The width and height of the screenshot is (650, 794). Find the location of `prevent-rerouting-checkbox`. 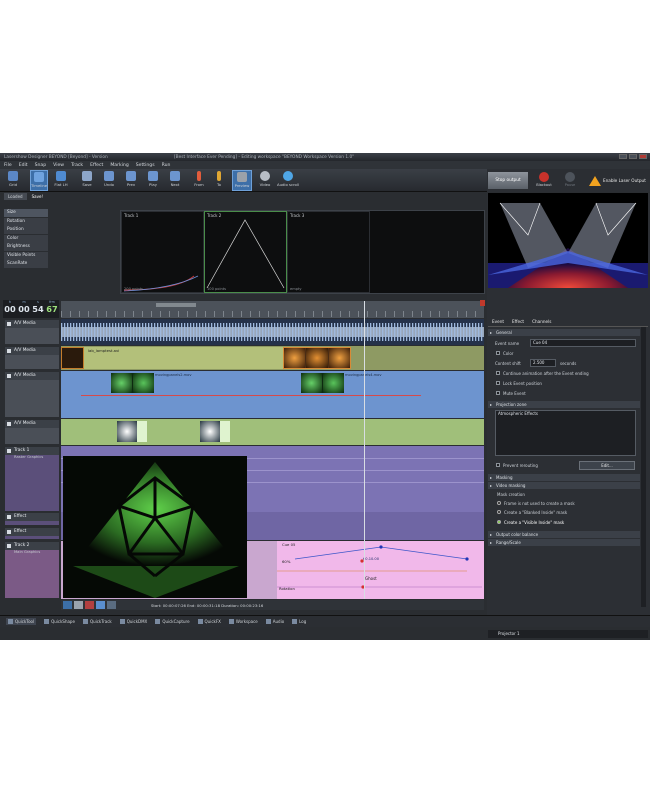

prevent-rerouting-checkbox is located at coordinates (498, 465).